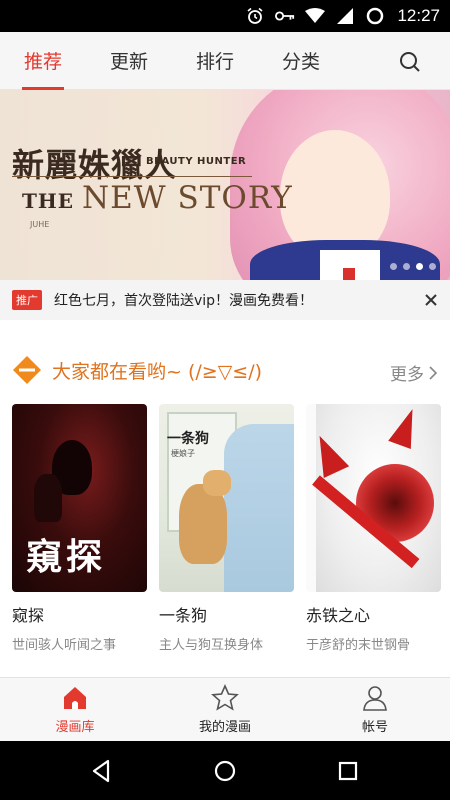 Image resolution: width=450 pixels, height=800 pixels. I want to click on notice-text: 红色七月，首次登陆送vip！漫画免费看！, so click(183, 300).